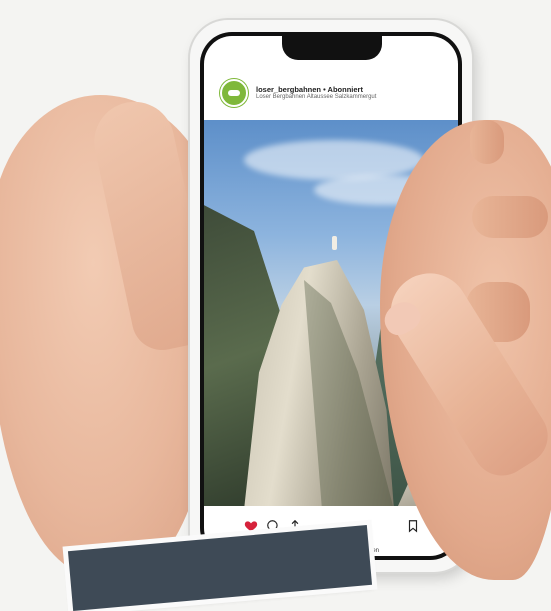 The height and width of the screenshot is (611, 551). I want to click on phone-notch, so click(332, 48).